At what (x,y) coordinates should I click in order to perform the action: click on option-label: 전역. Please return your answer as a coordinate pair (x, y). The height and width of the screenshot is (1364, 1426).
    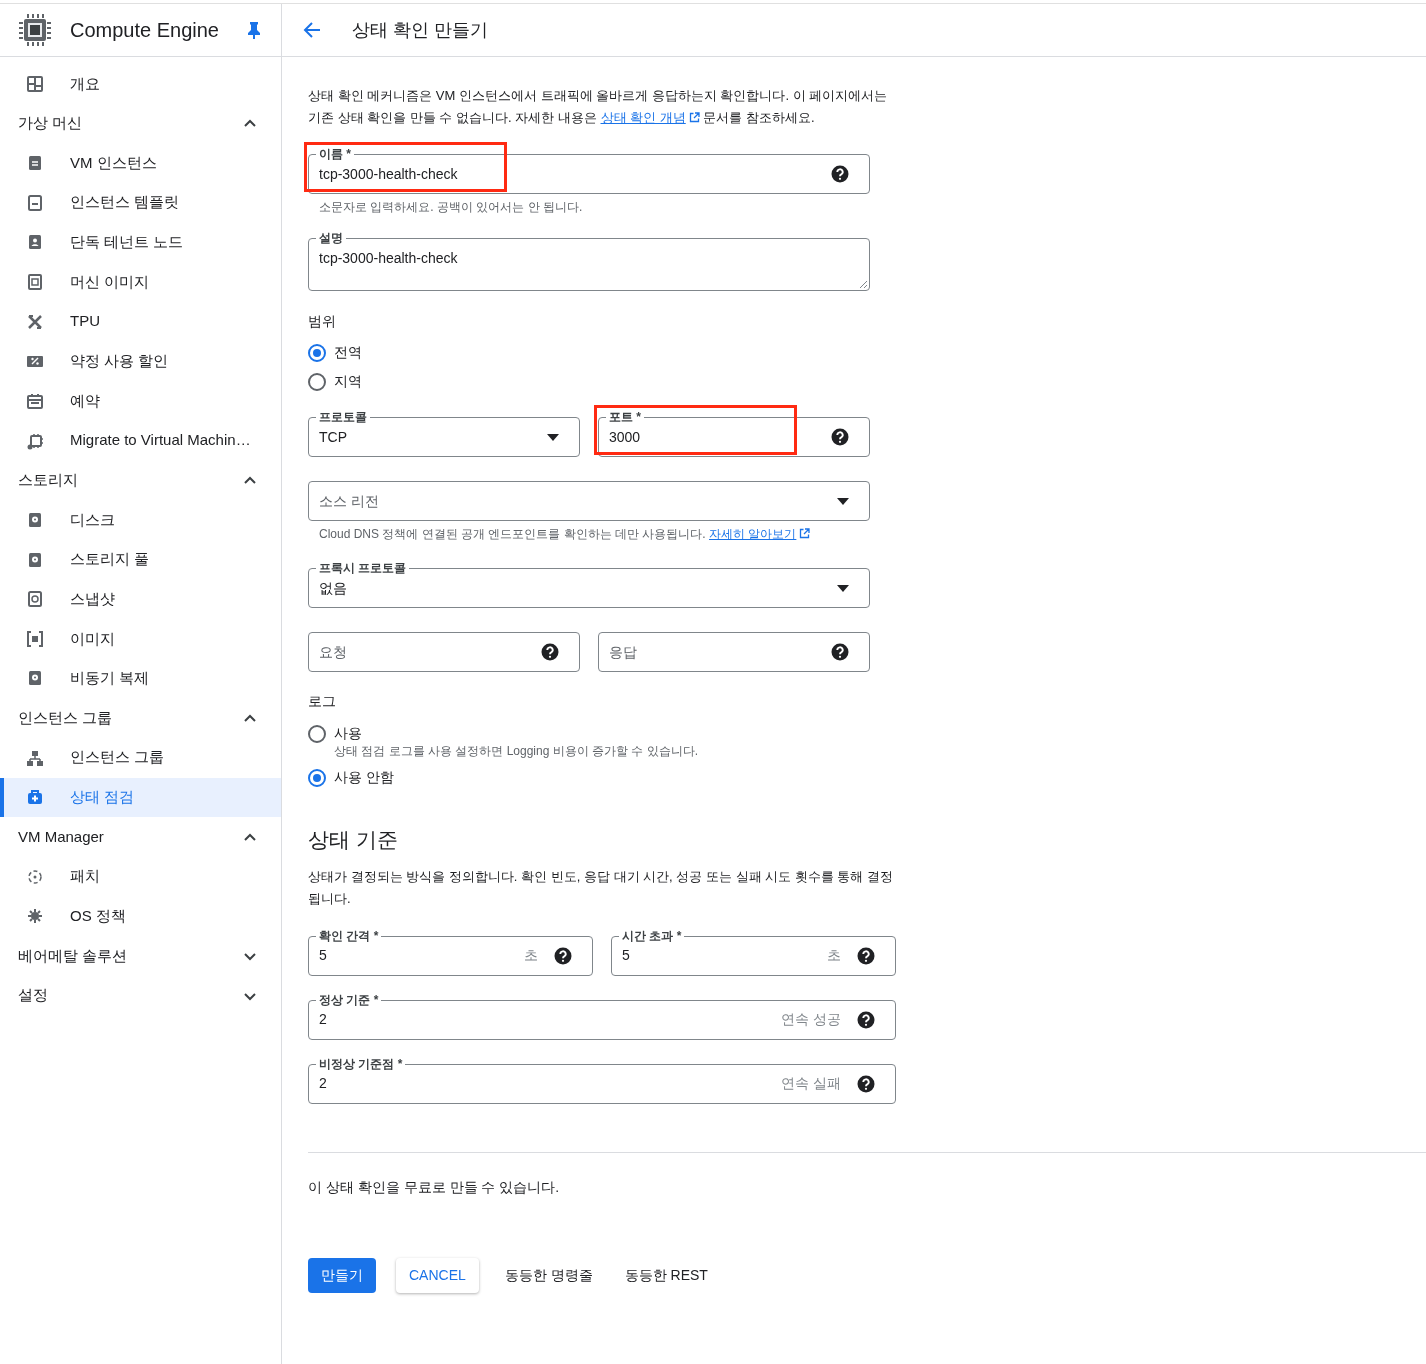
    Looking at the image, I should click on (348, 352).